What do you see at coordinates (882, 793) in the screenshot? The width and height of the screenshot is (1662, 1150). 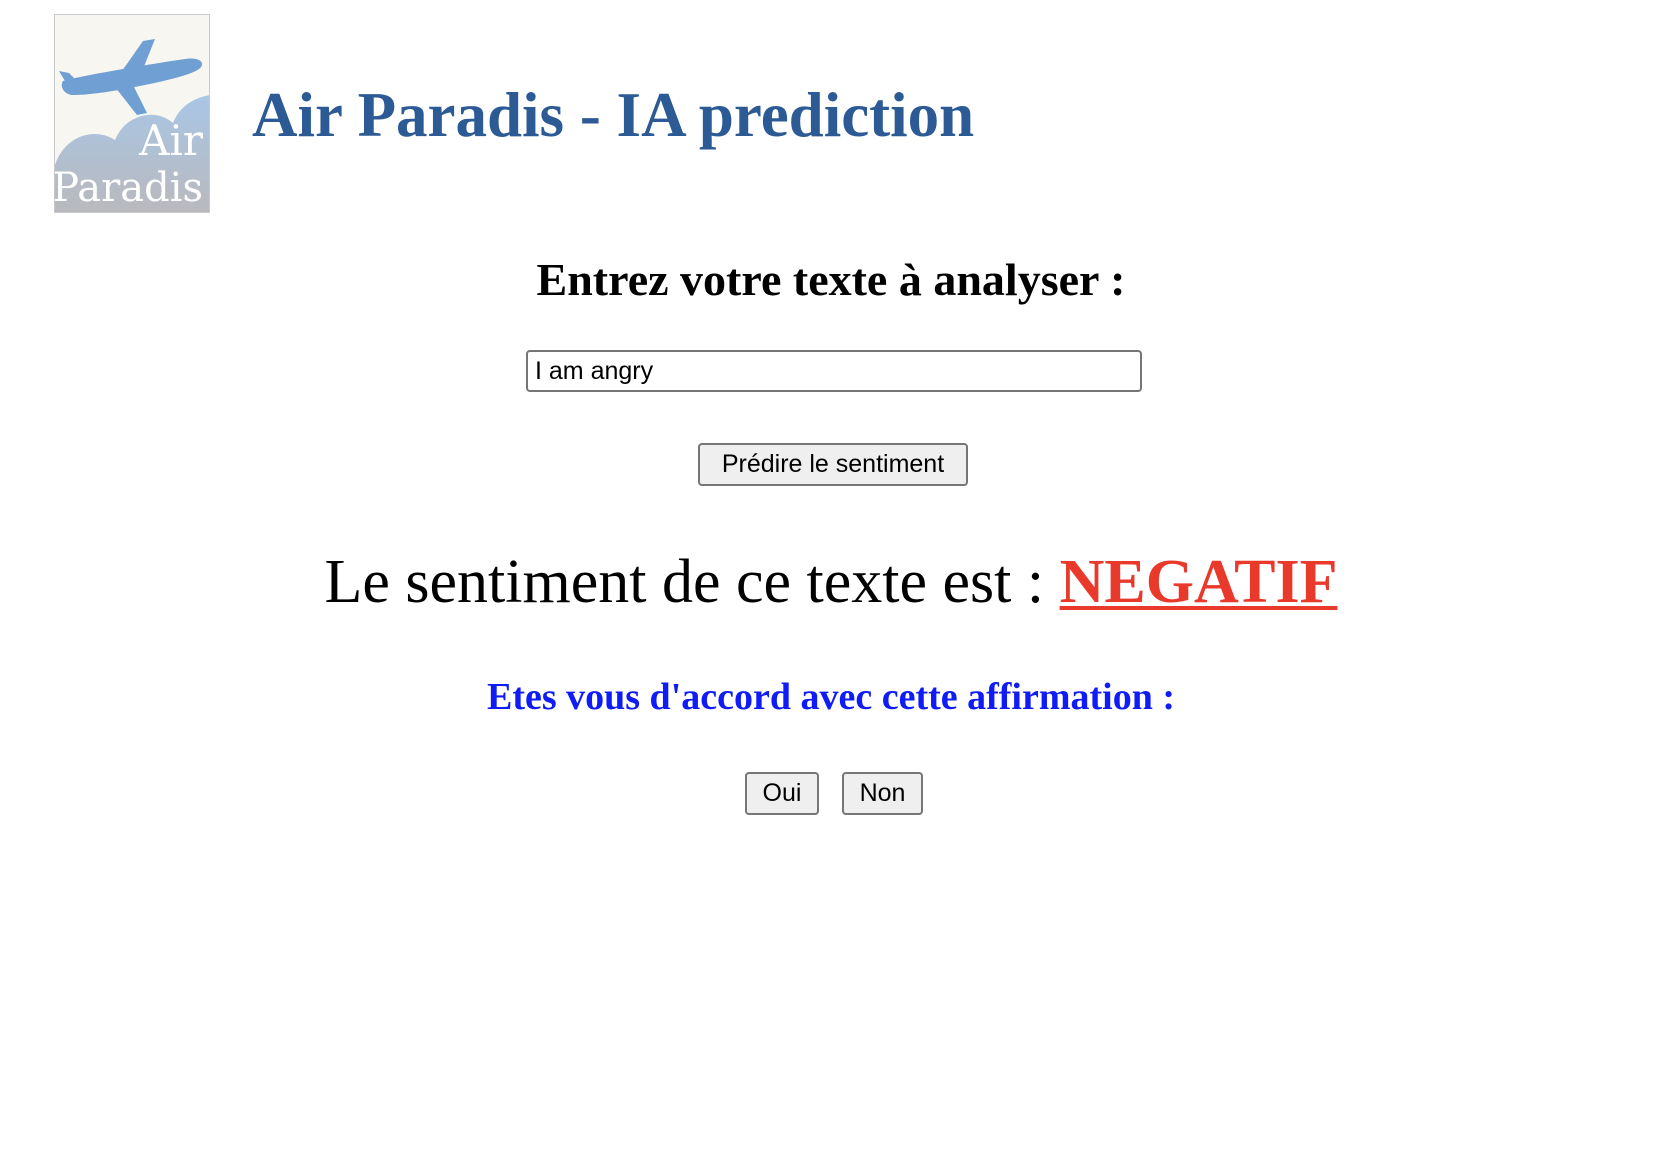 I see `agree-no-button: Non` at bounding box center [882, 793].